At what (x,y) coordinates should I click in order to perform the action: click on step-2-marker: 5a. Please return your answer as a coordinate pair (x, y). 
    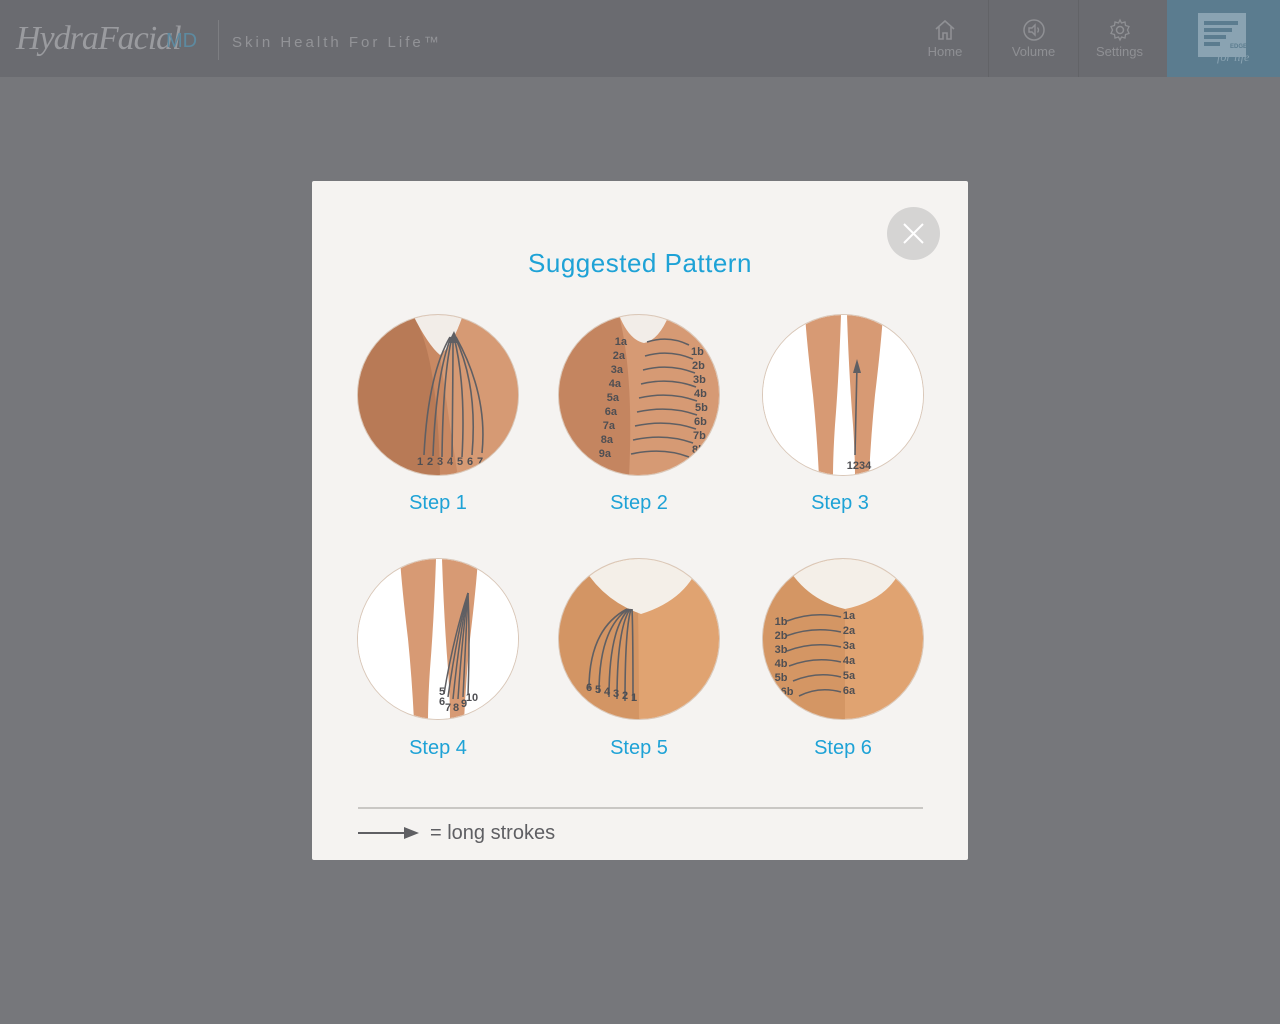
    Looking at the image, I should click on (613, 398).